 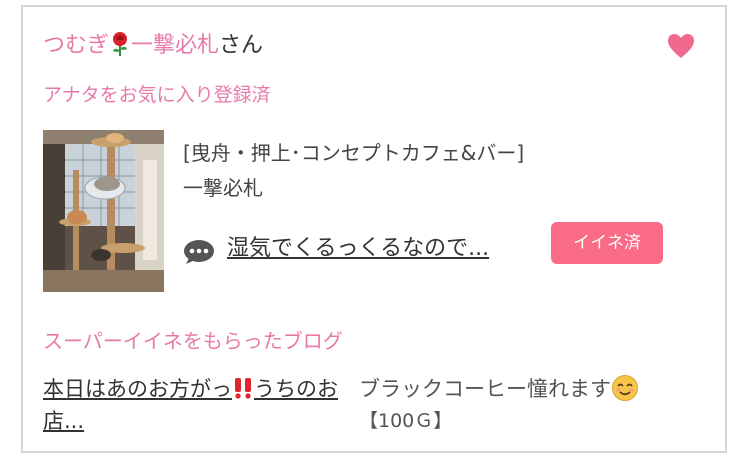 What do you see at coordinates (157, 95) in the screenshot?
I see `favorite-status: アナタをお気に入り登録済` at bounding box center [157, 95].